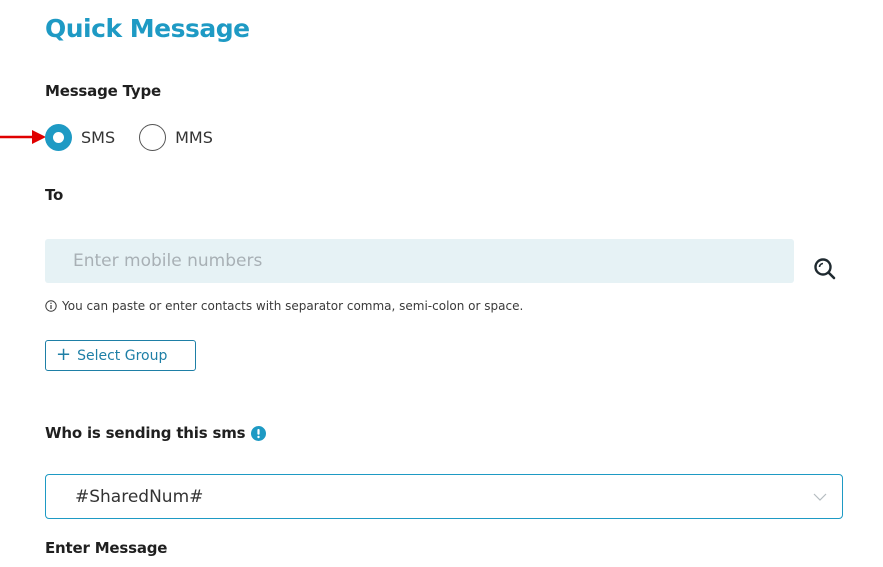 The height and width of the screenshot is (567, 883). Describe the element at coordinates (419, 261) in the screenshot. I see `mobile-numbers-input` at that location.